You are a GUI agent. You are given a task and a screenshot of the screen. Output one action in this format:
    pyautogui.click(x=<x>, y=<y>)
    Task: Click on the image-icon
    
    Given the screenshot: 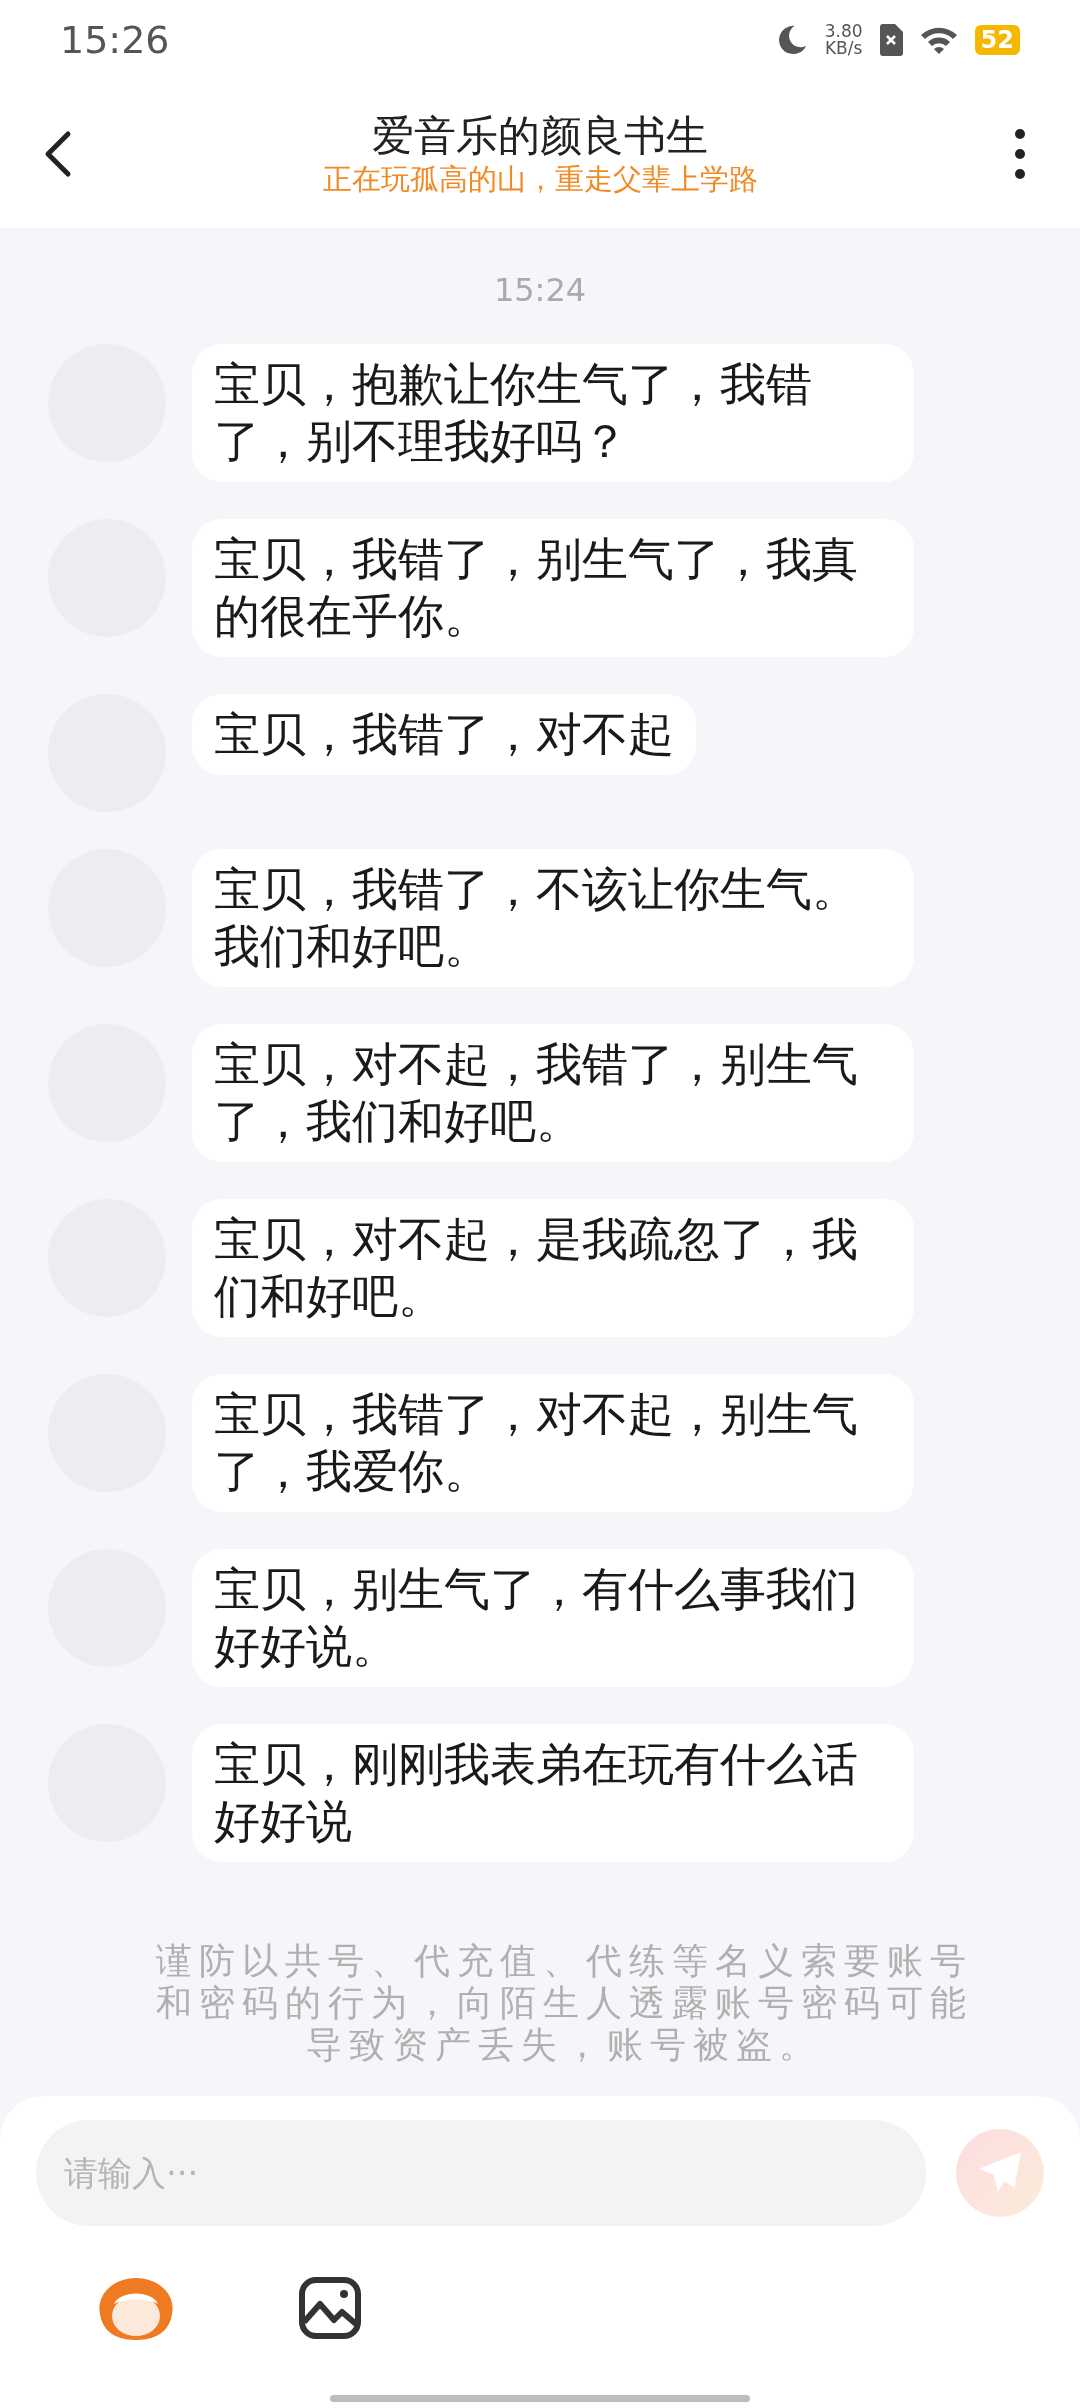 What is the action you would take?
    pyautogui.click(x=330, y=2308)
    